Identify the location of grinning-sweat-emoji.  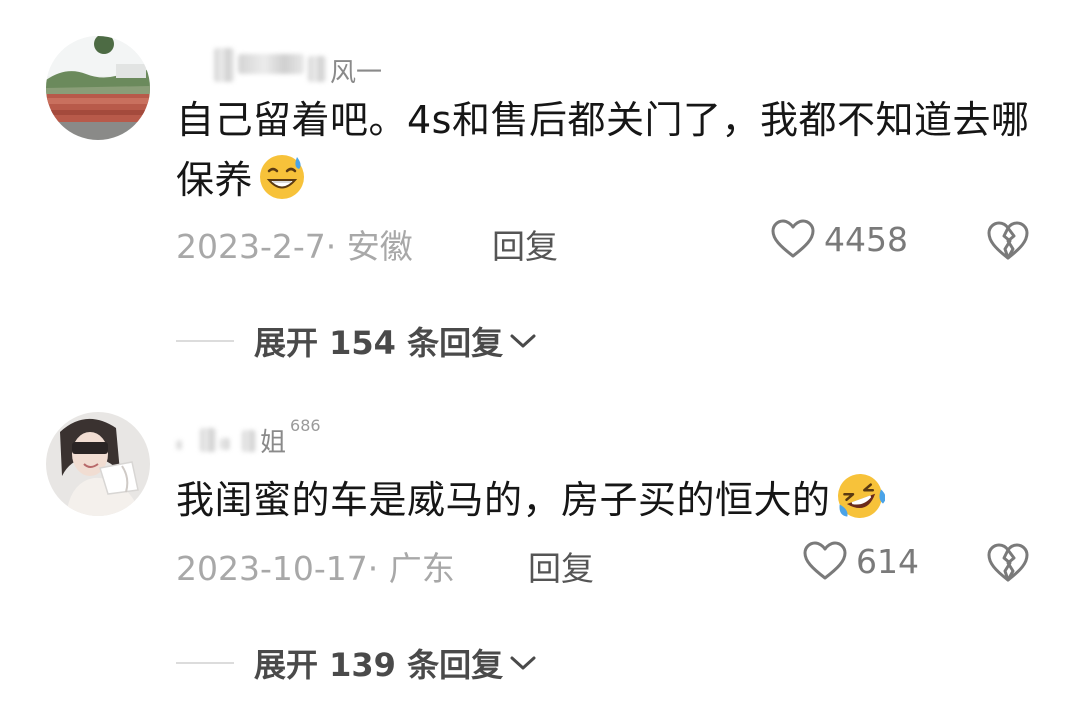
(282, 176).